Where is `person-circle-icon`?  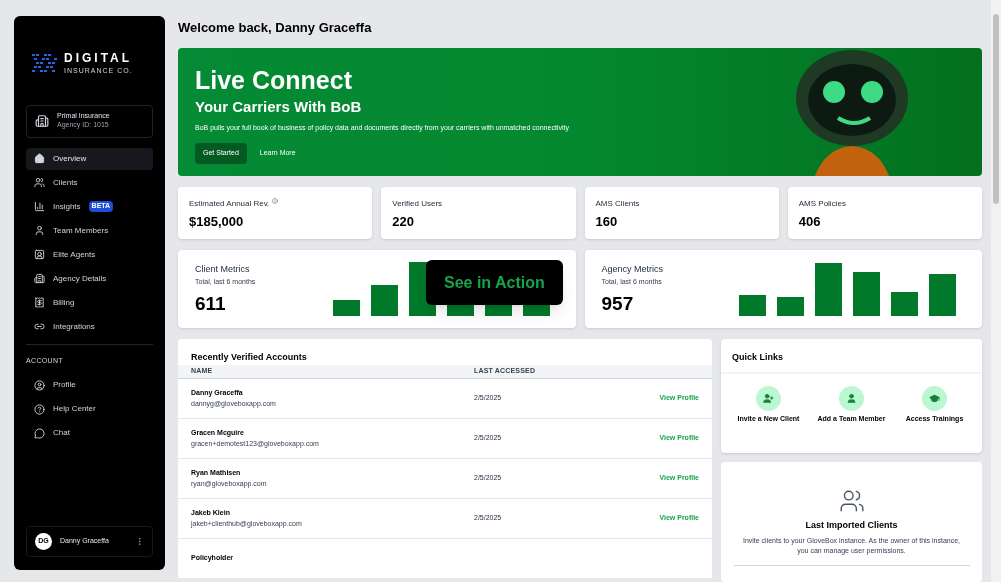
person-circle-icon is located at coordinates (39, 385).